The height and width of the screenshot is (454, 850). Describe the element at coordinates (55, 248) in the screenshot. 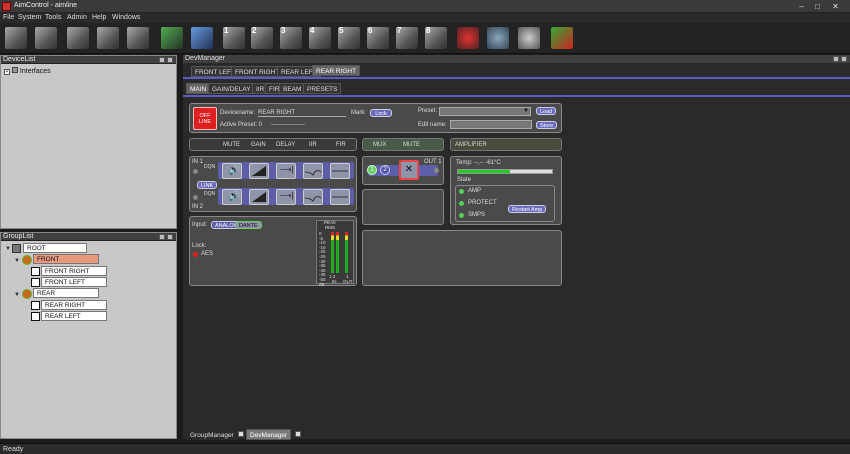

I see `group-root: ROOT` at that location.